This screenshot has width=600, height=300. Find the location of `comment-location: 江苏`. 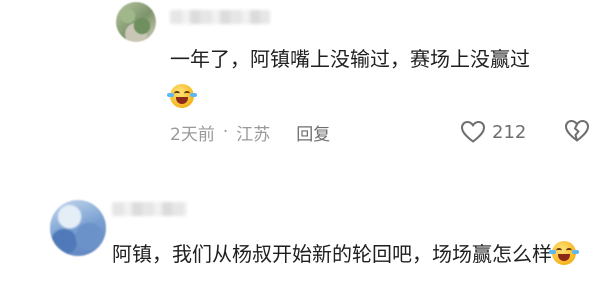

comment-location: 江苏 is located at coordinates (253, 134).